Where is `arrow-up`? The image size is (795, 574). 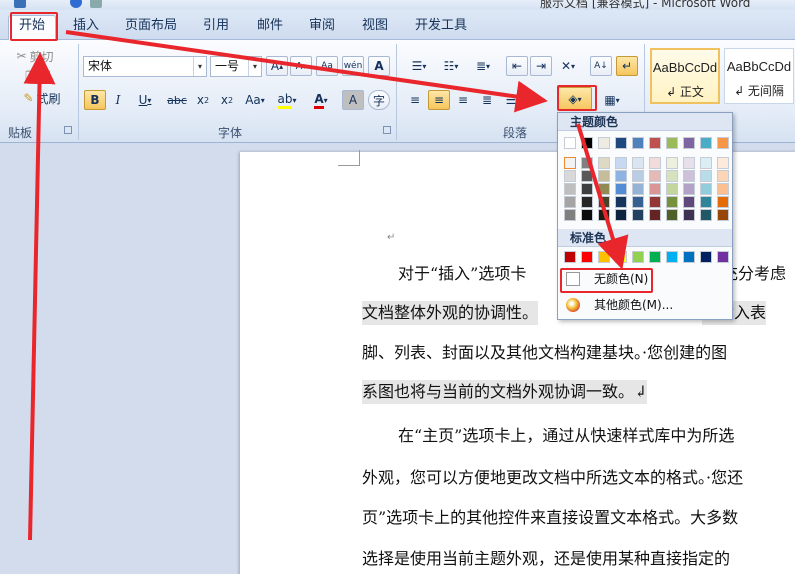 arrow-up is located at coordinates (39, 296).